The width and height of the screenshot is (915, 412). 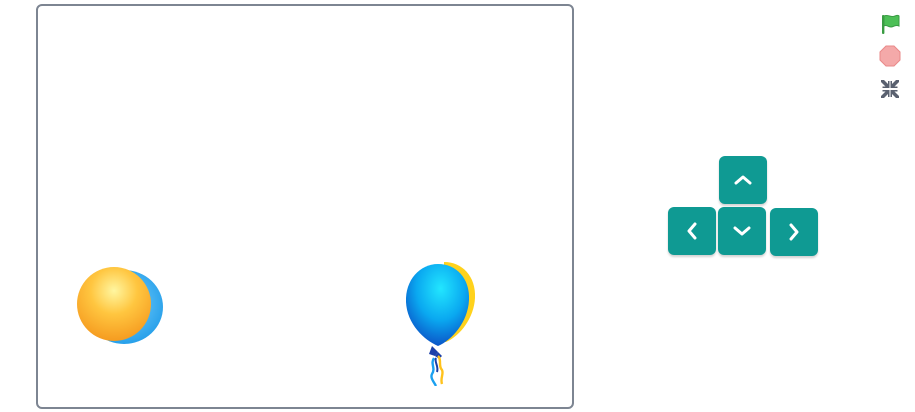 I want to click on blue-balloon-sprite, so click(x=441, y=323).